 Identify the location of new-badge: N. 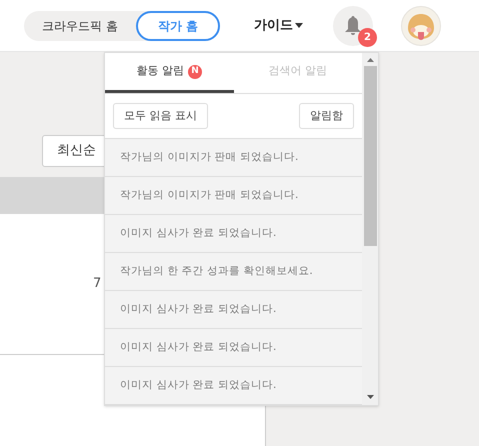
(195, 71).